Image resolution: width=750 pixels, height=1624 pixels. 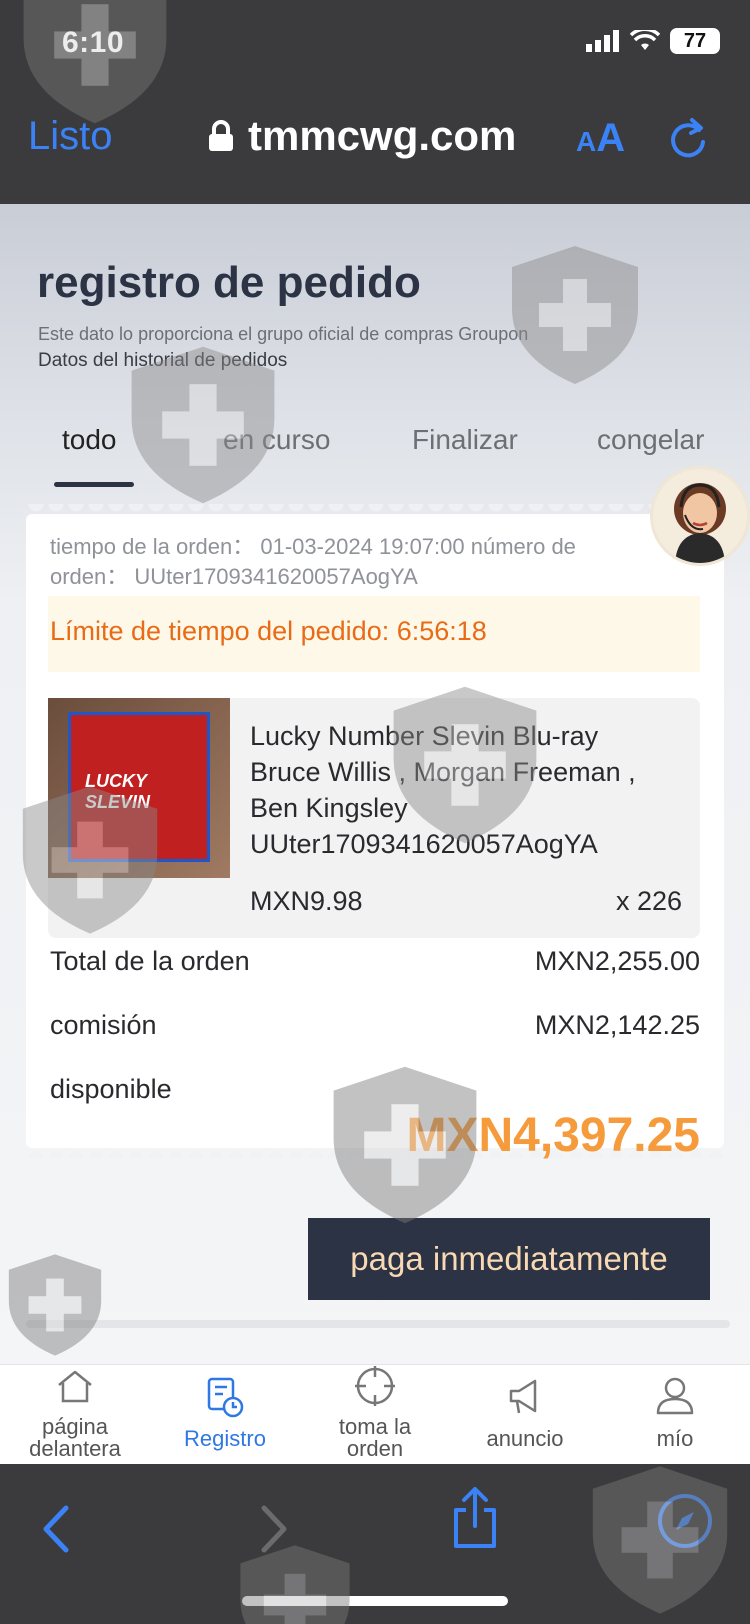 I want to click on text-size-small-a: A, so click(x=586, y=141).